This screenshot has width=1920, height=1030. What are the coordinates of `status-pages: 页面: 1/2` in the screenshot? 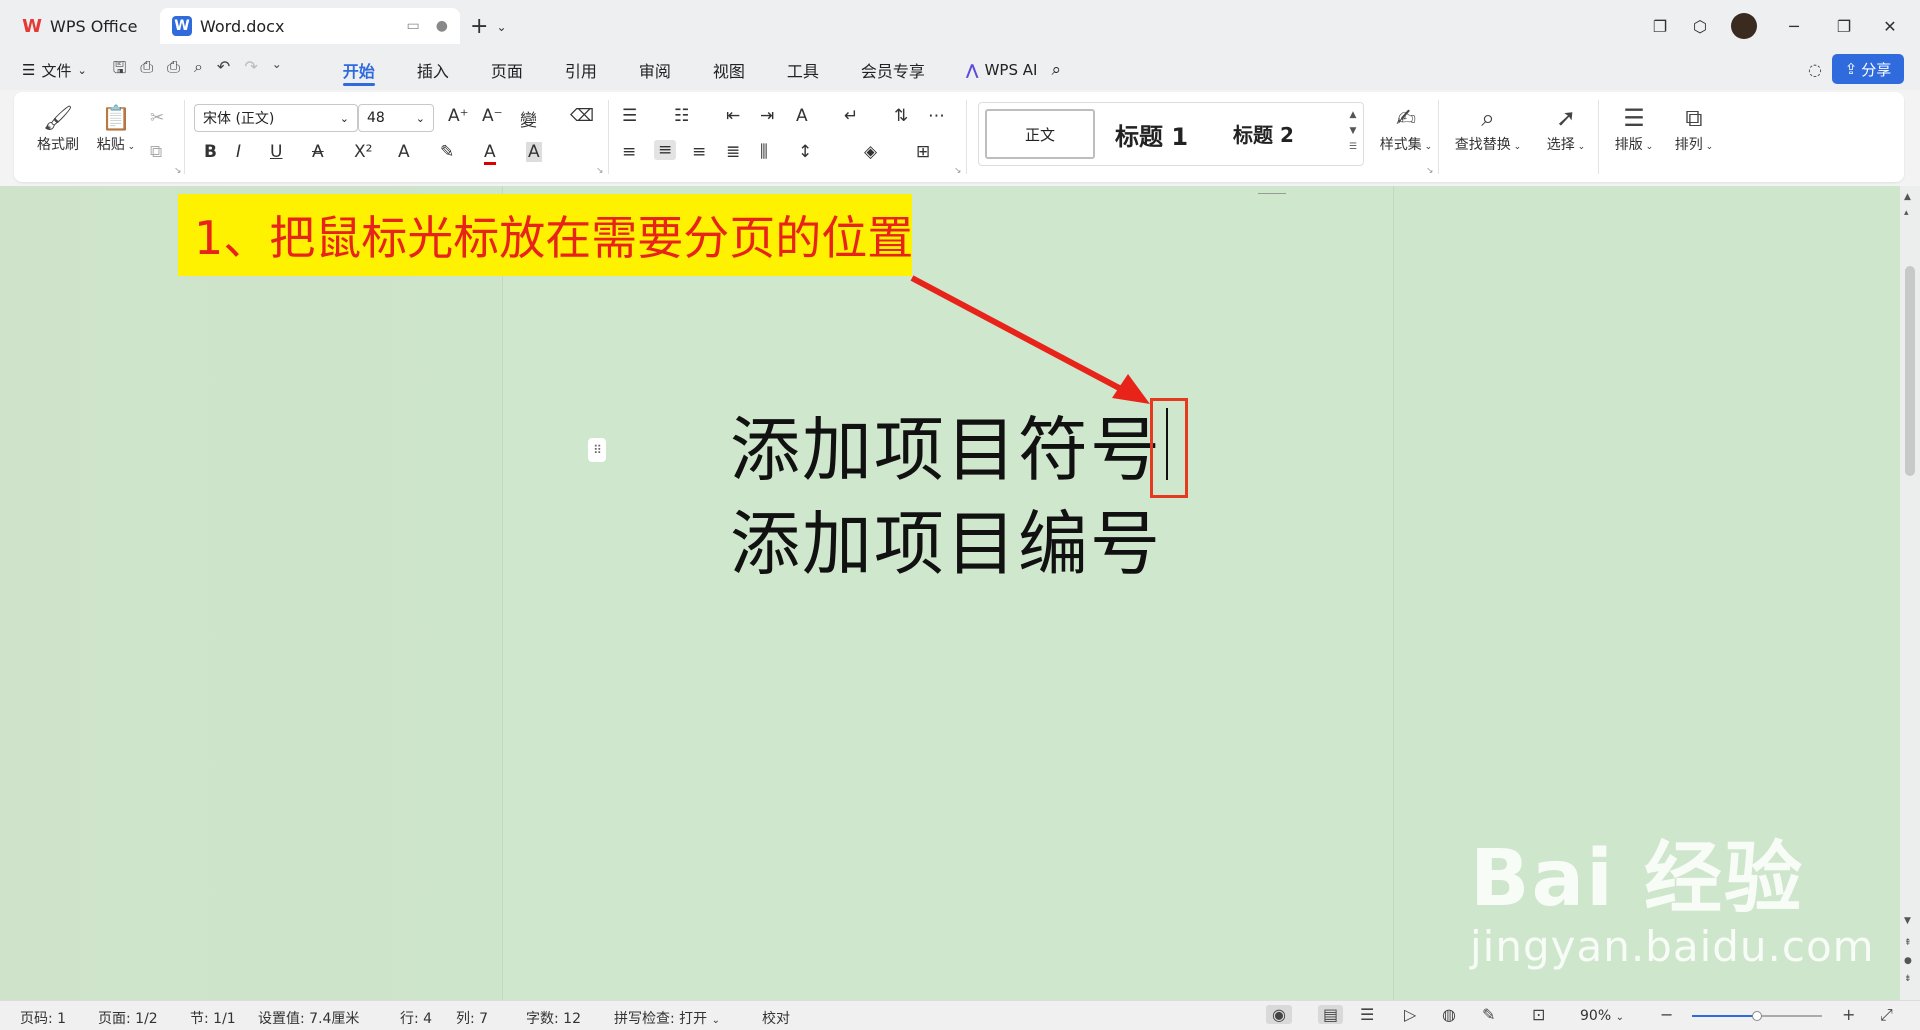 It's located at (128, 1018).